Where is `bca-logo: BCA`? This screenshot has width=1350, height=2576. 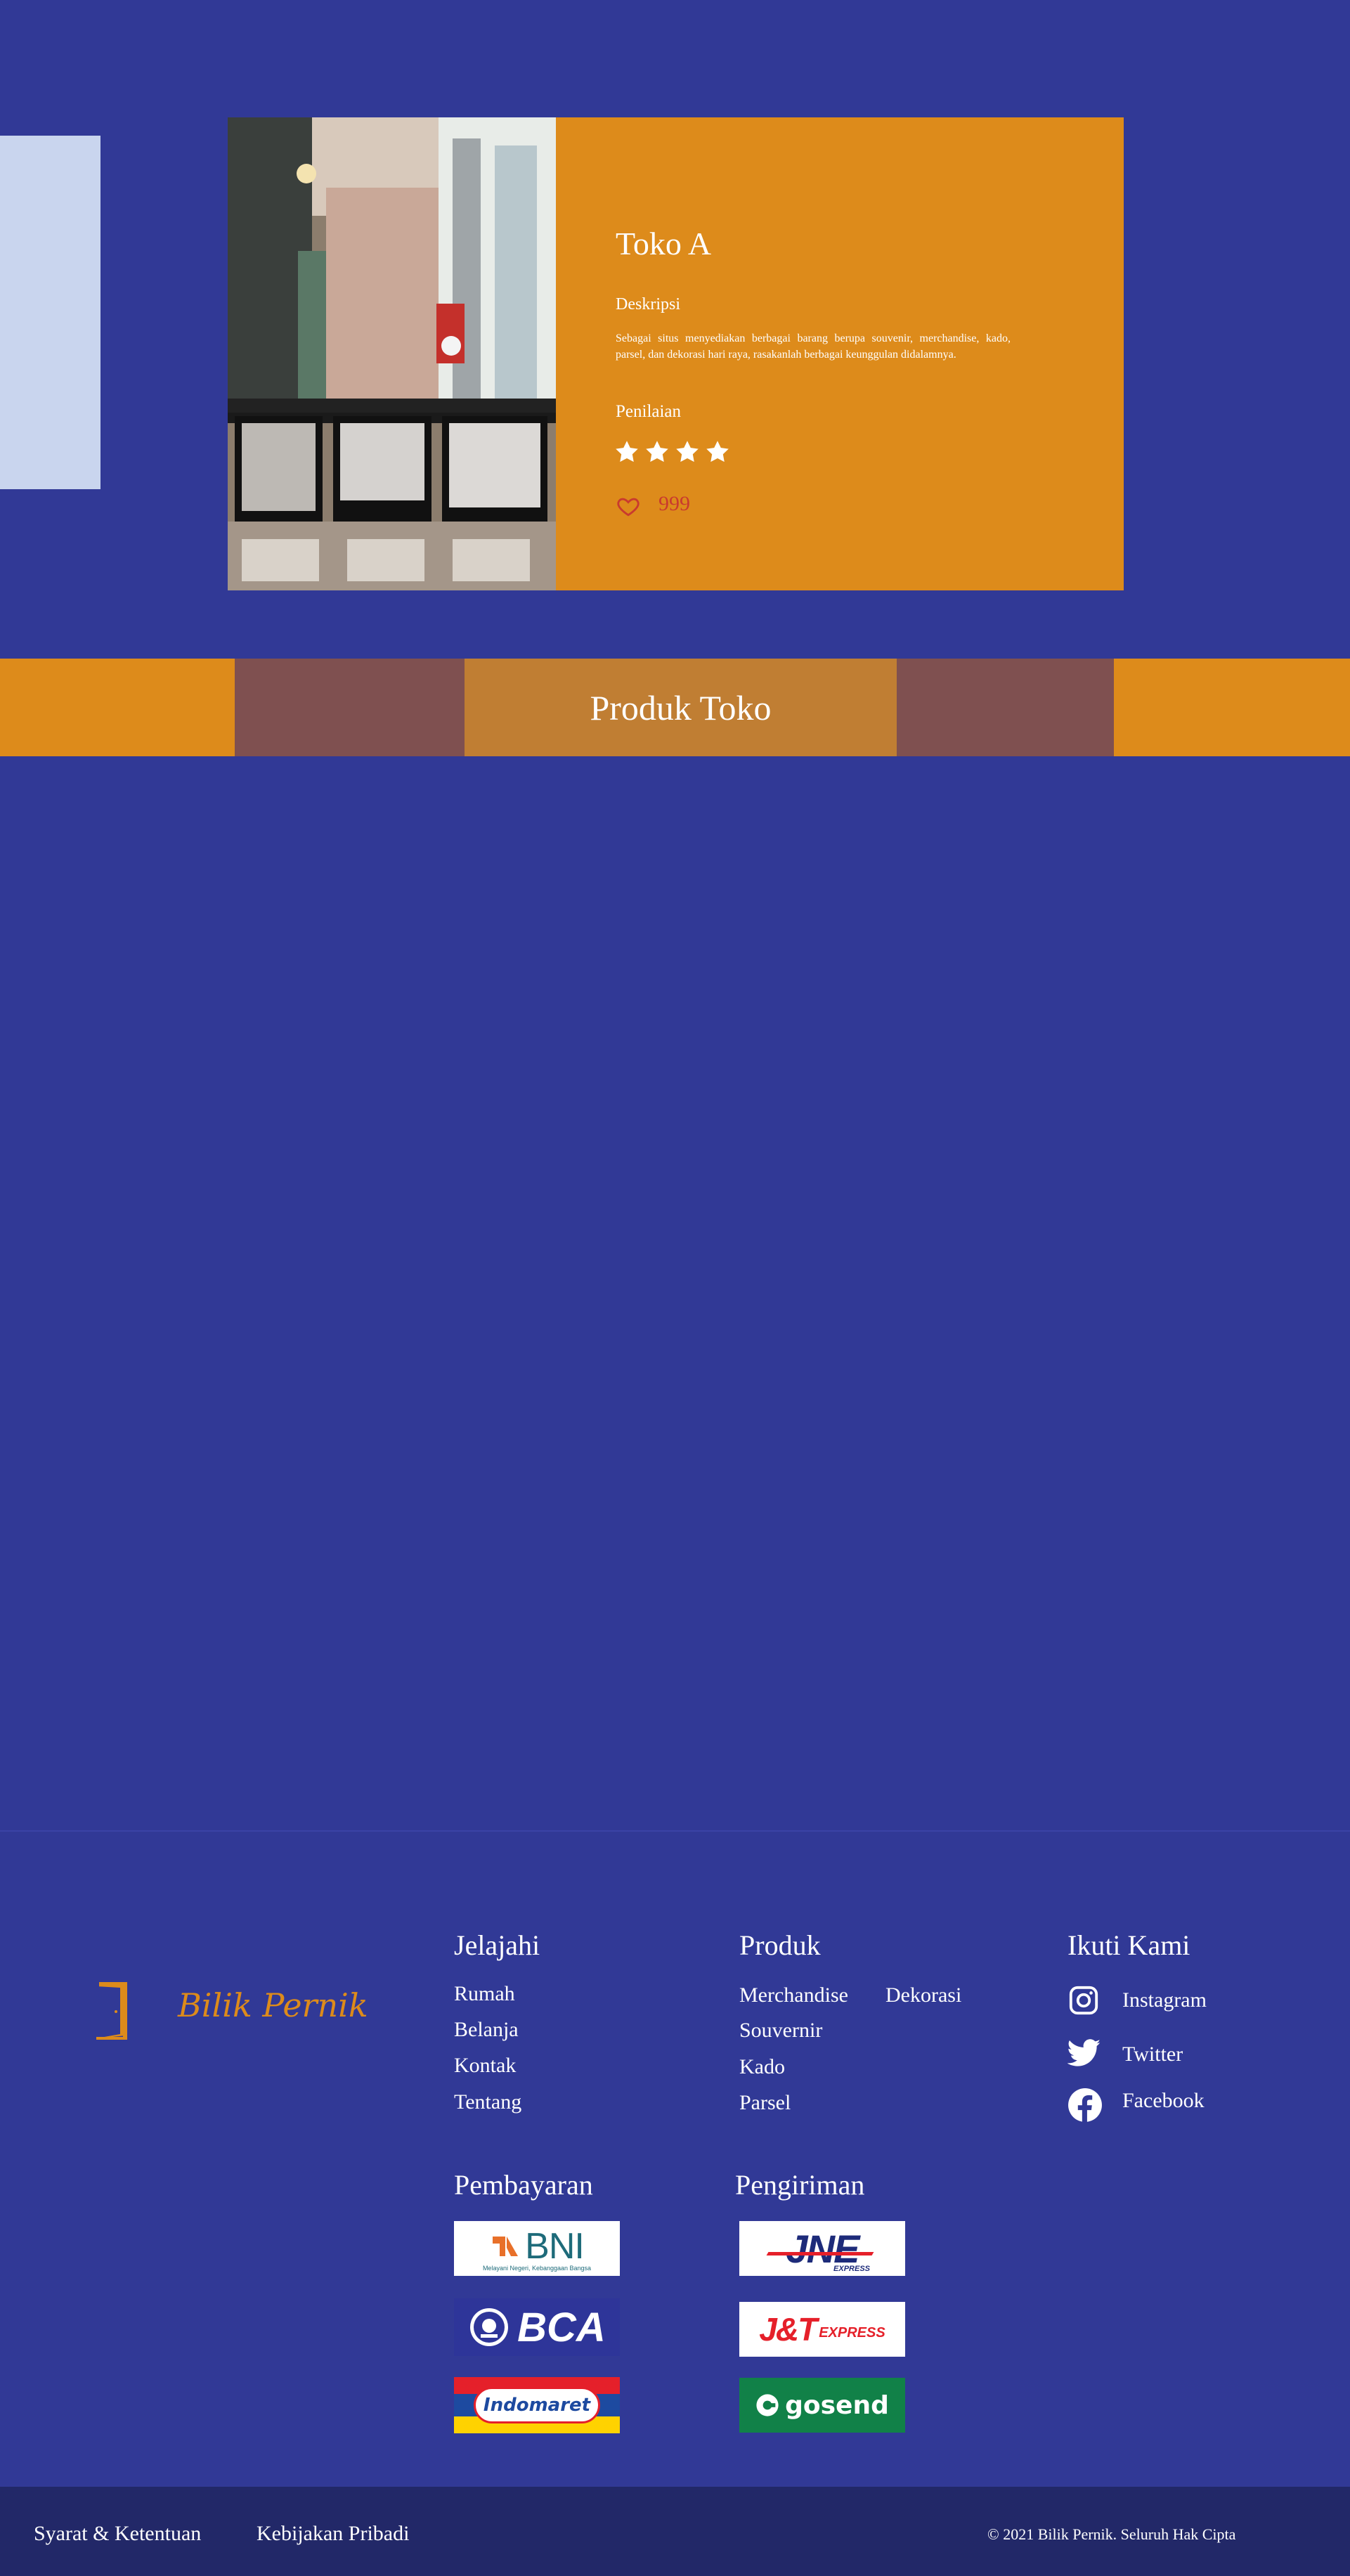
bca-logo: BCA is located at coordinates (537, 2327).